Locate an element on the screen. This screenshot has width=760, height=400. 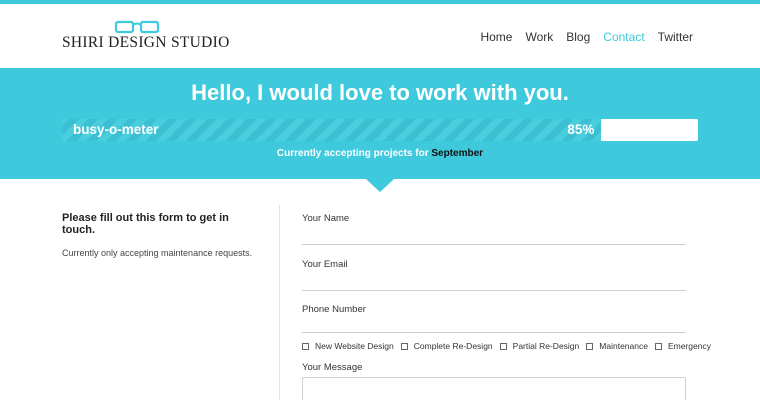
busy-meter-percent: 85% is located at coordinates (581, 129).